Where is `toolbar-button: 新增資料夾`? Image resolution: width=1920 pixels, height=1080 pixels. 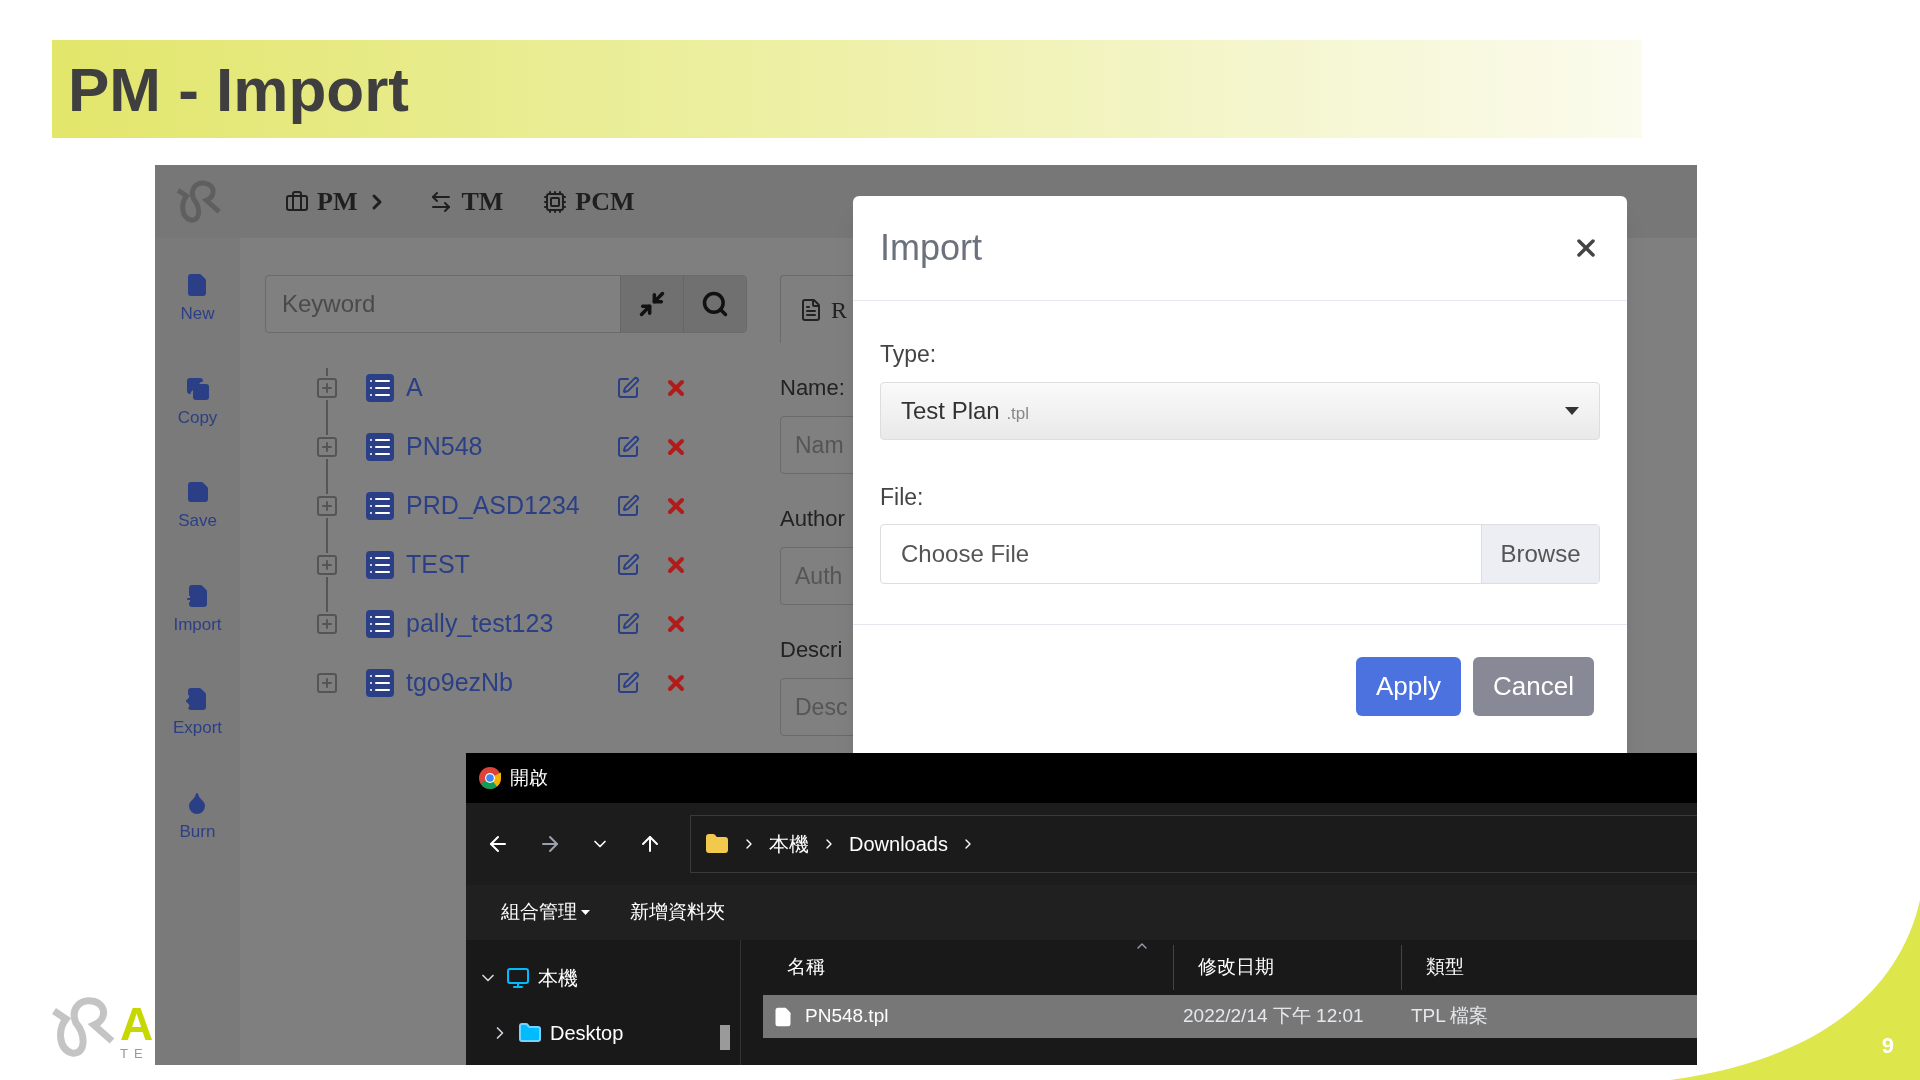
toolbar-button: 新增資料夾 is located at coordinates (677, 912).